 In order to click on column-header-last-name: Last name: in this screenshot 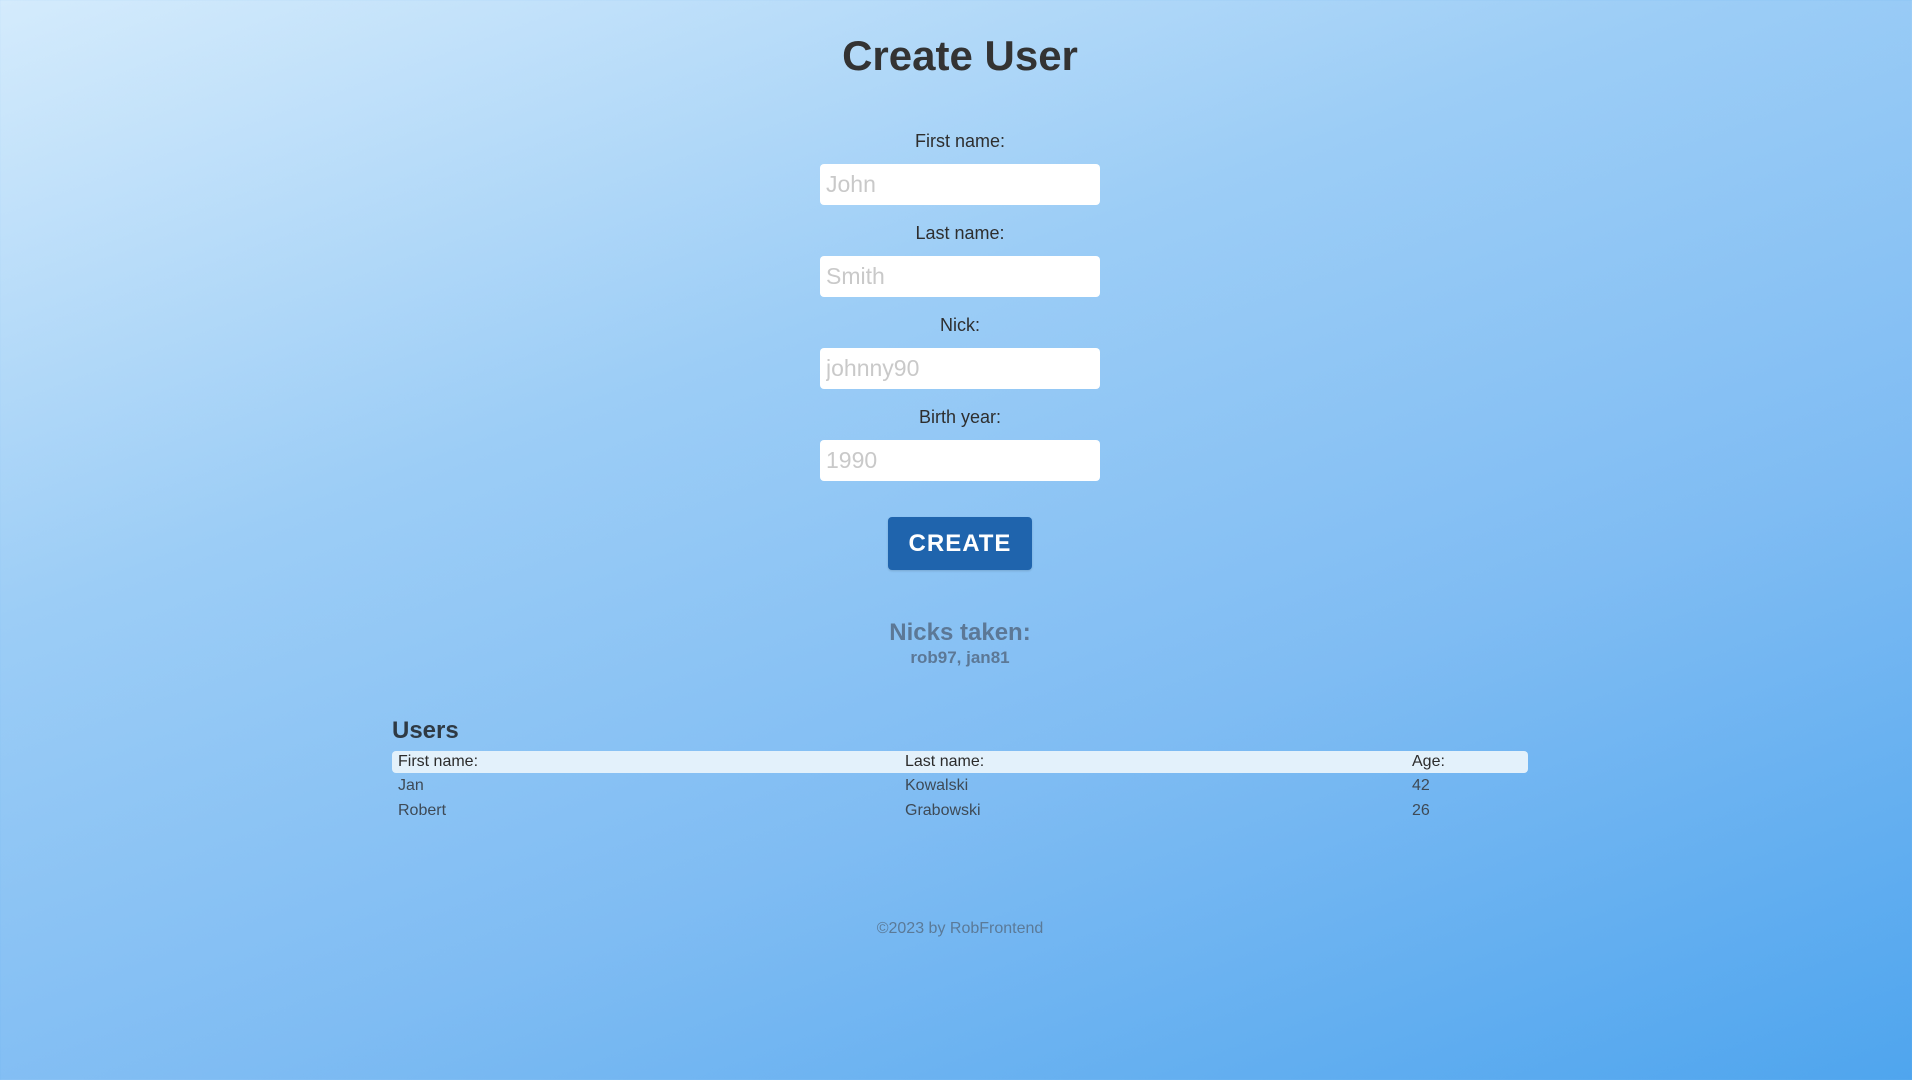, I will do `click(945, 761)`.